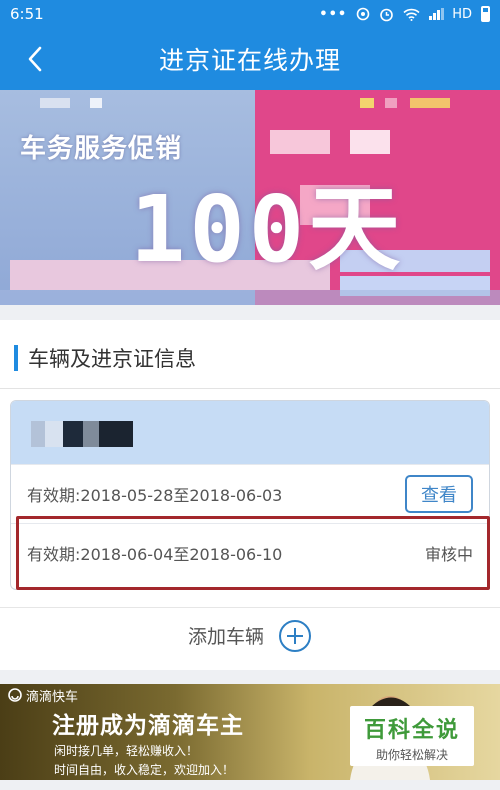  Describe the element at coordinates (295, 635) in the screenshot. I see `plus-circle-icon` at that location.